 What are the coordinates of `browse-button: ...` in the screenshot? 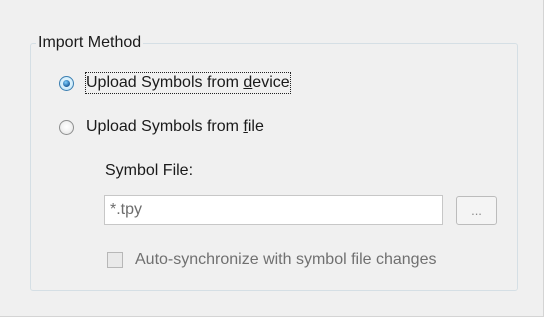 It's located at (476, 210).